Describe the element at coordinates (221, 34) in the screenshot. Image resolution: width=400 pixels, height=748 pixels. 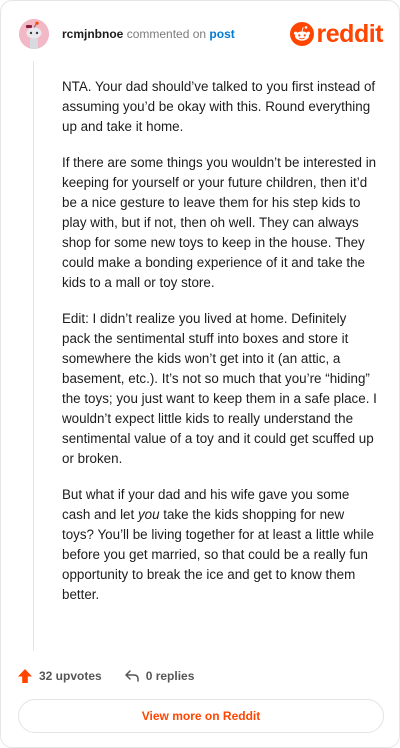
I see `post-link: post` at that location.